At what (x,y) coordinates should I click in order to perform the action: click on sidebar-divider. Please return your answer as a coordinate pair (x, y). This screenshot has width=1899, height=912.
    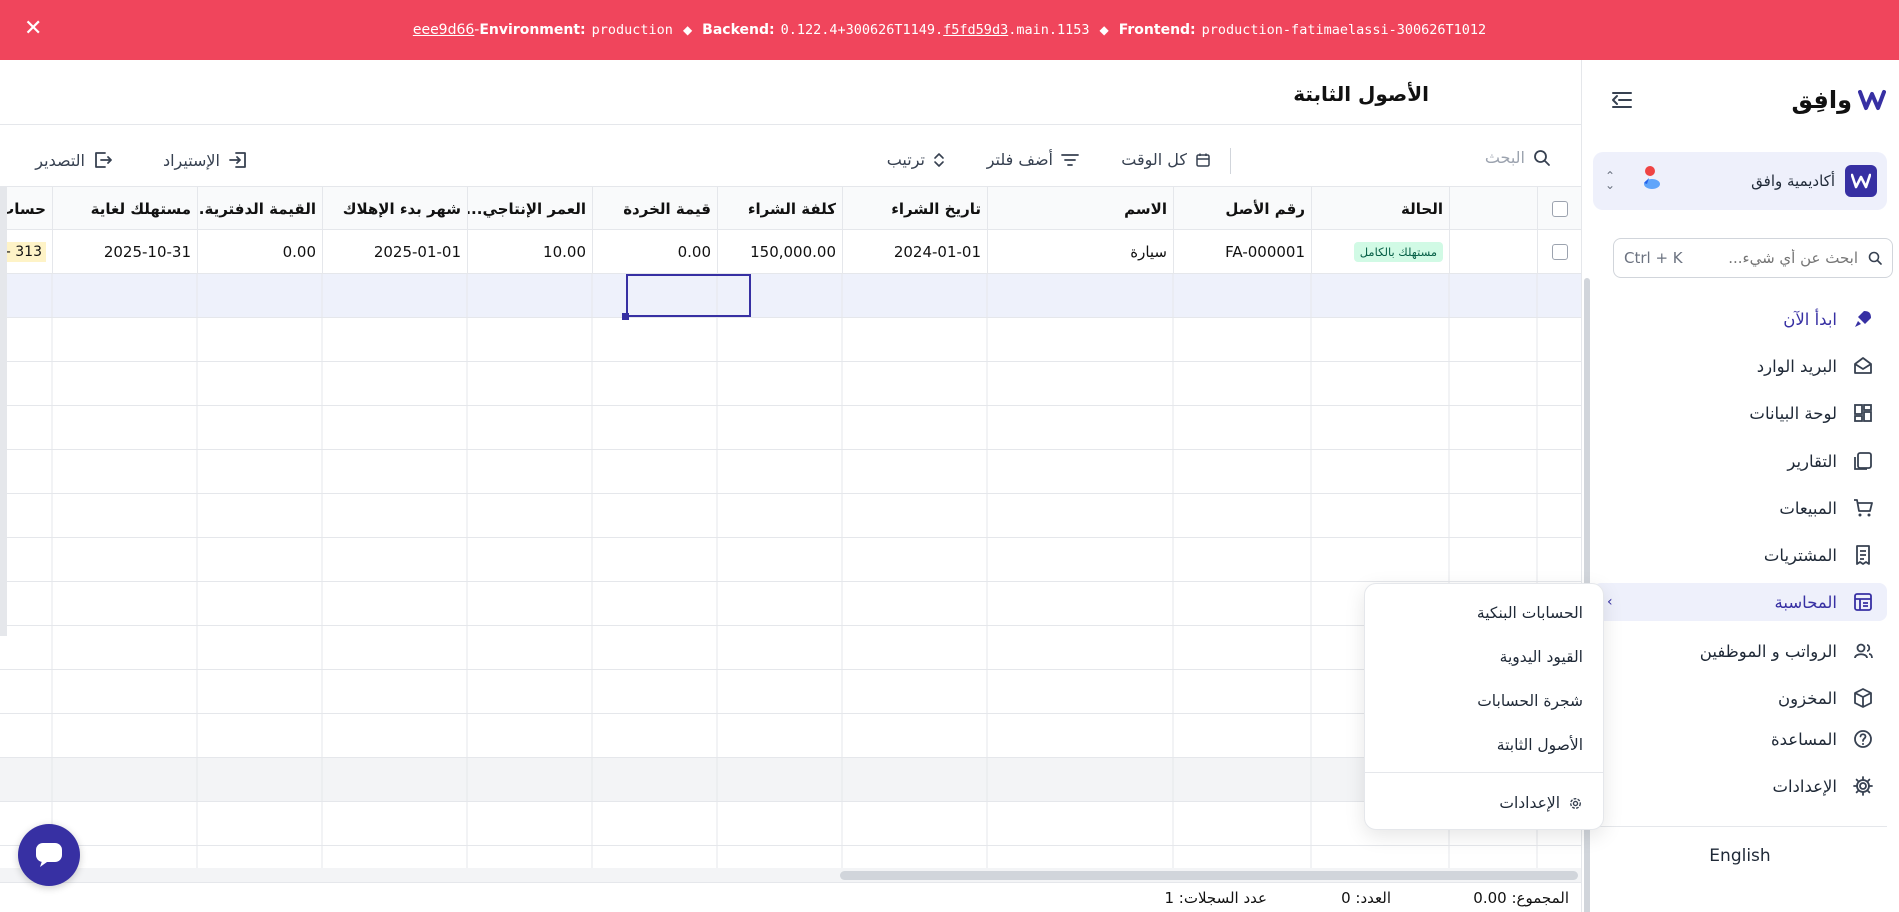
    Looking at the image, I should click on (1740, 826).